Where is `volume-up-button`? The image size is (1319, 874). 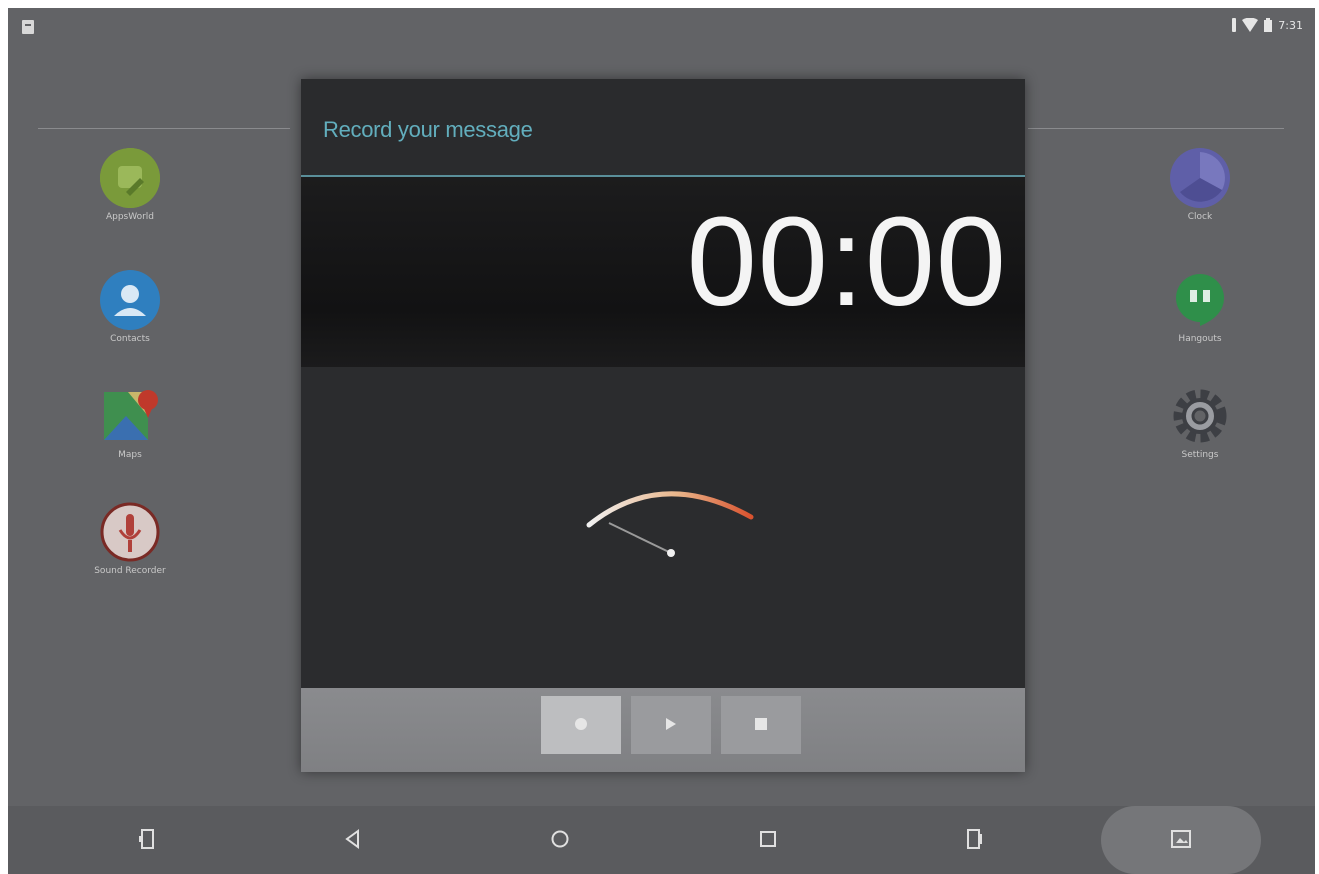 volume-up-button is located at coordinates (975, 839).